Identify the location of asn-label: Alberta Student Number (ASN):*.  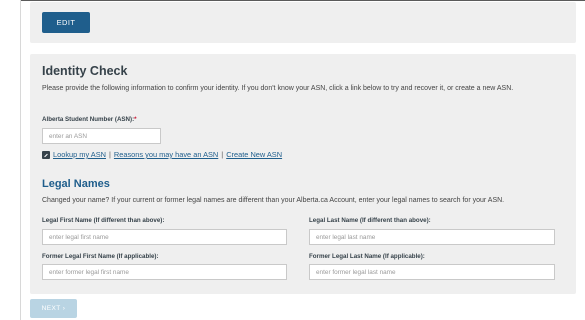
(89, 119).